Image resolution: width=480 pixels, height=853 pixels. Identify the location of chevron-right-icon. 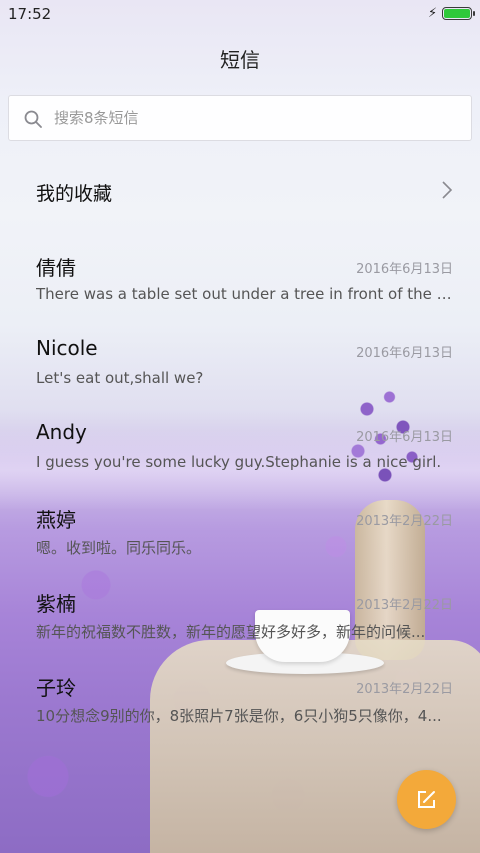
(447, 190).